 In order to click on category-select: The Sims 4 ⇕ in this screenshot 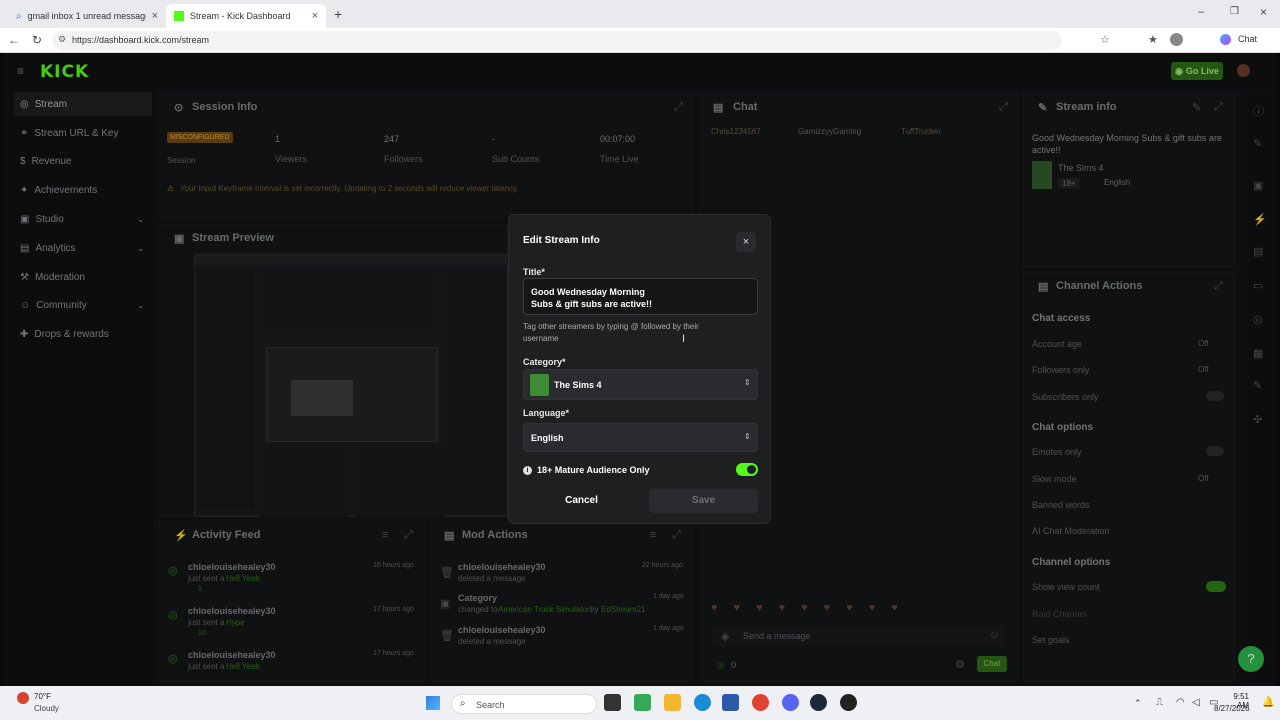, I will do `click(640, 384)`.